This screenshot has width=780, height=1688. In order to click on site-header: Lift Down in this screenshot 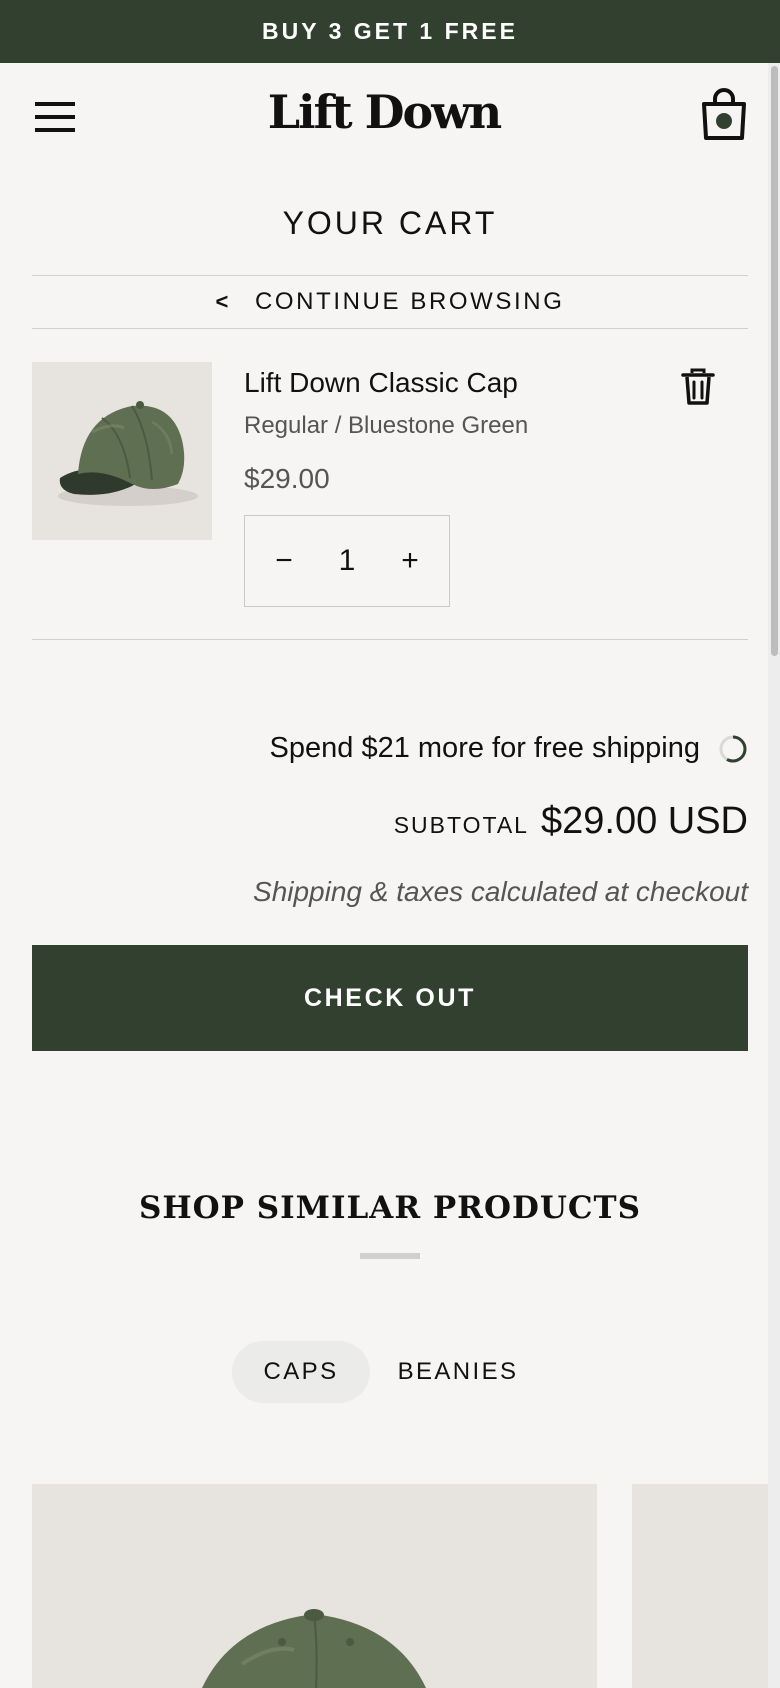, I will do `click(384, 118)`.